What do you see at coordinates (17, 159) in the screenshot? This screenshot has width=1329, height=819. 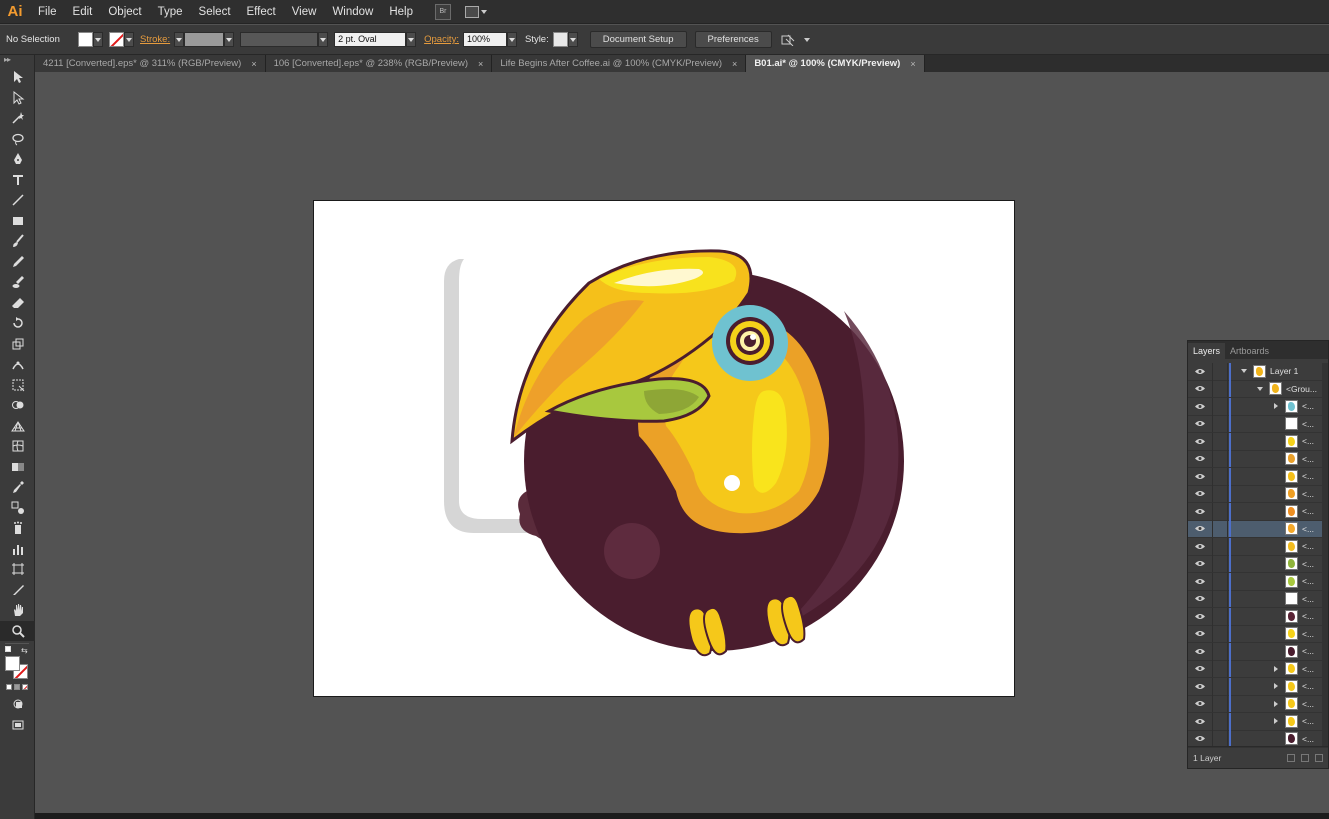 I see `pen-tool-button` at bounding box center [17, 159].